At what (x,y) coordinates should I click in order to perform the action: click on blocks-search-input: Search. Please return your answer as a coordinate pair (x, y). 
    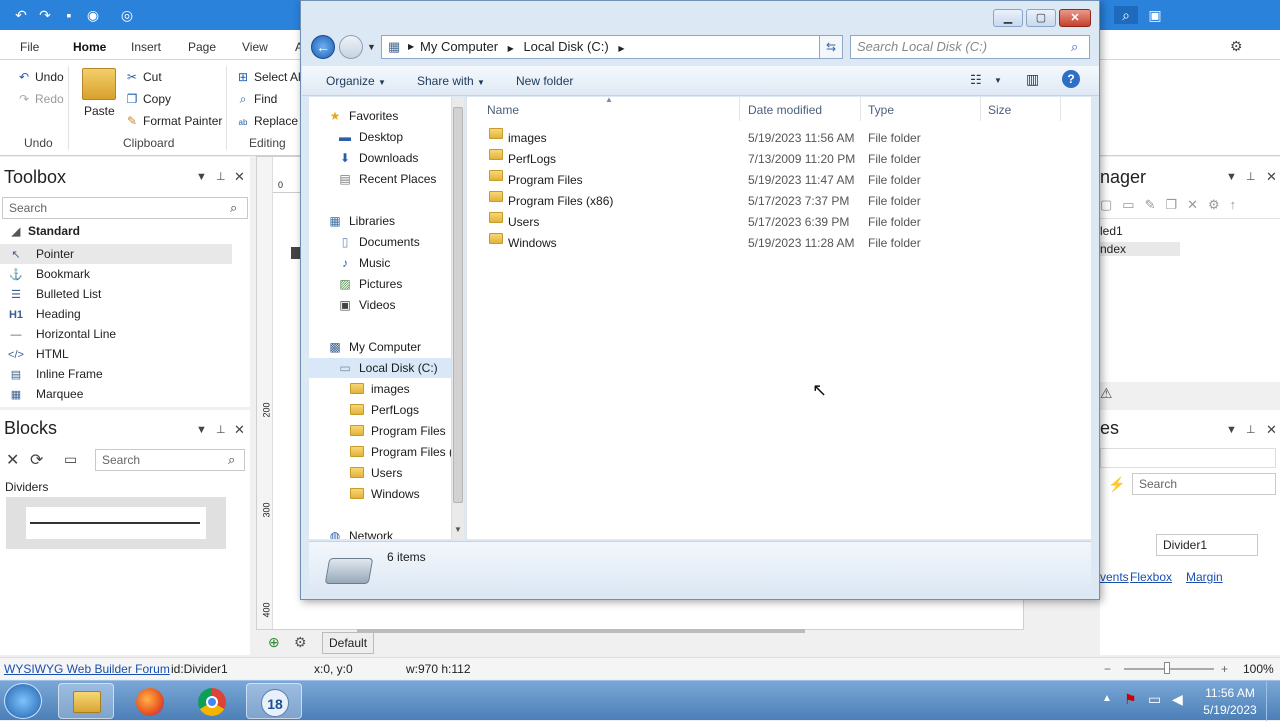
    Looking at the image, I should click on (170, 460).